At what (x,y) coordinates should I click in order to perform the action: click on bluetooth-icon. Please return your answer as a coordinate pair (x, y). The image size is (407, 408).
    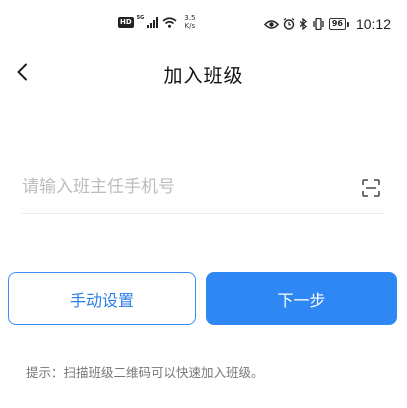
    Looking at the image, I should click on (303, 24).